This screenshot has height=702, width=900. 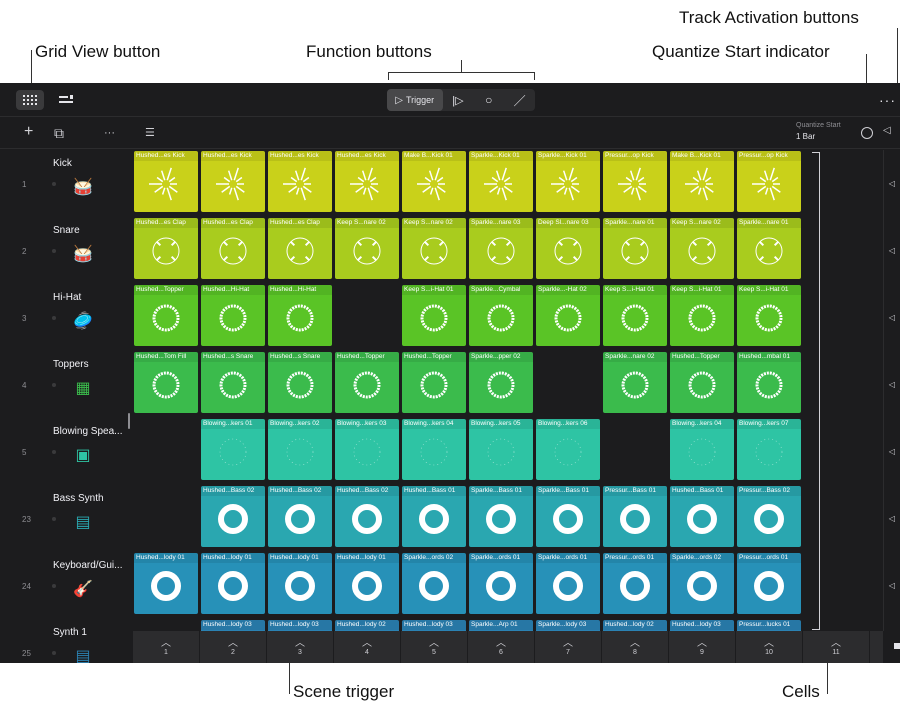 I want to click on scene-trigger-button: ︿ 4, so click(x=367, y=647).